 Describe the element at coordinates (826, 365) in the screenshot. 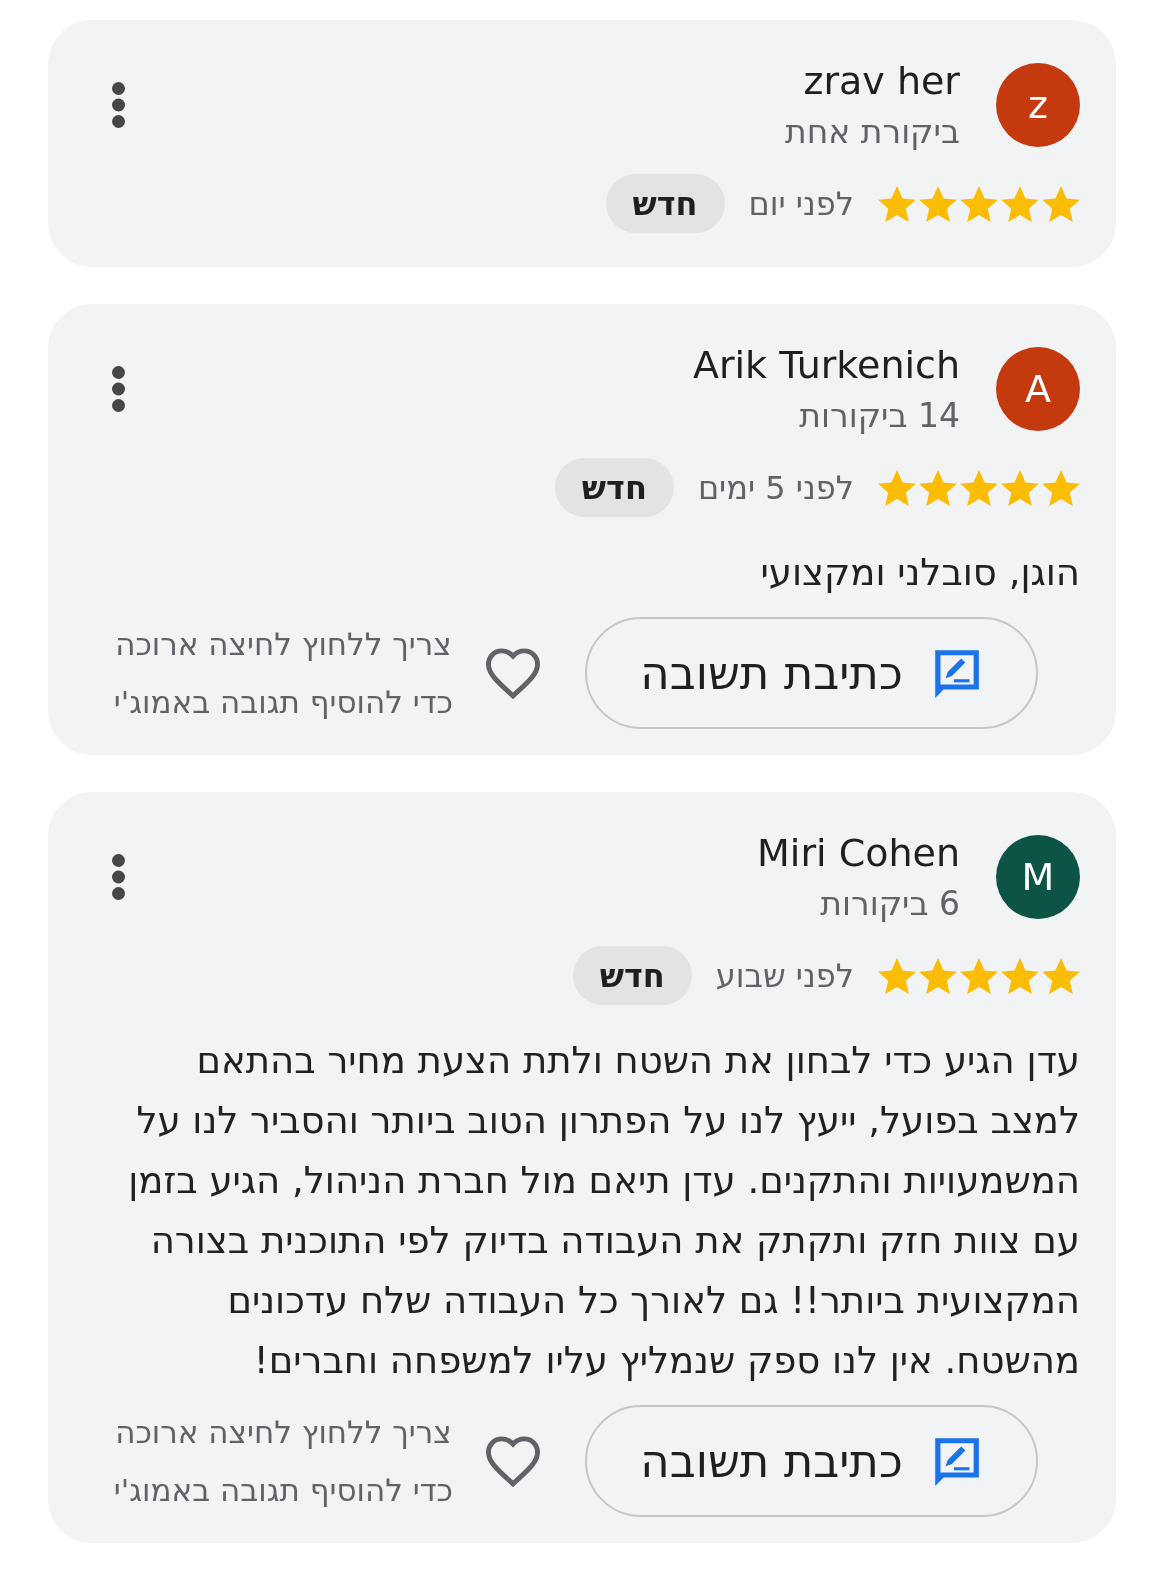

I see `reviewer-name: Arik Turkenich` at that location.